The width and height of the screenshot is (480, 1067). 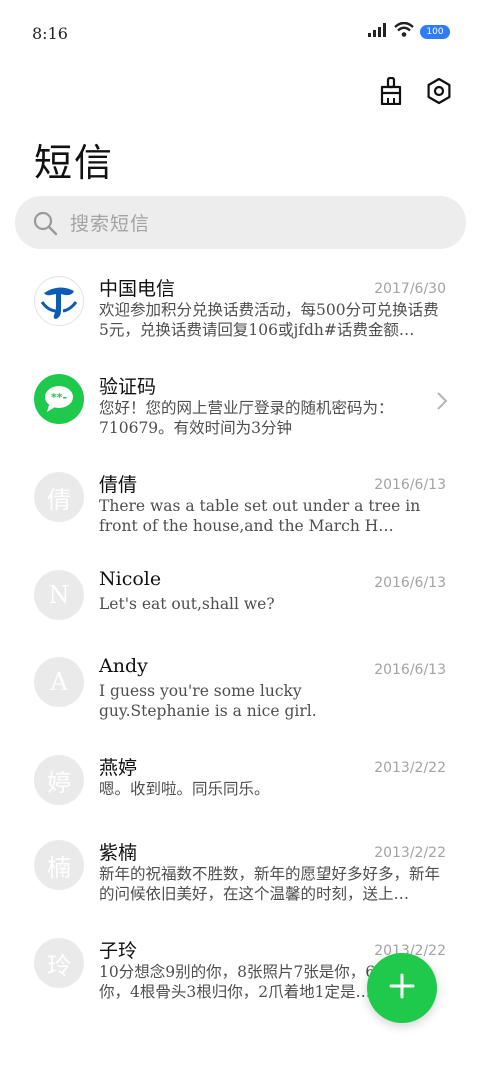 I want to click on brush-icon, so click(x=391, y=92).